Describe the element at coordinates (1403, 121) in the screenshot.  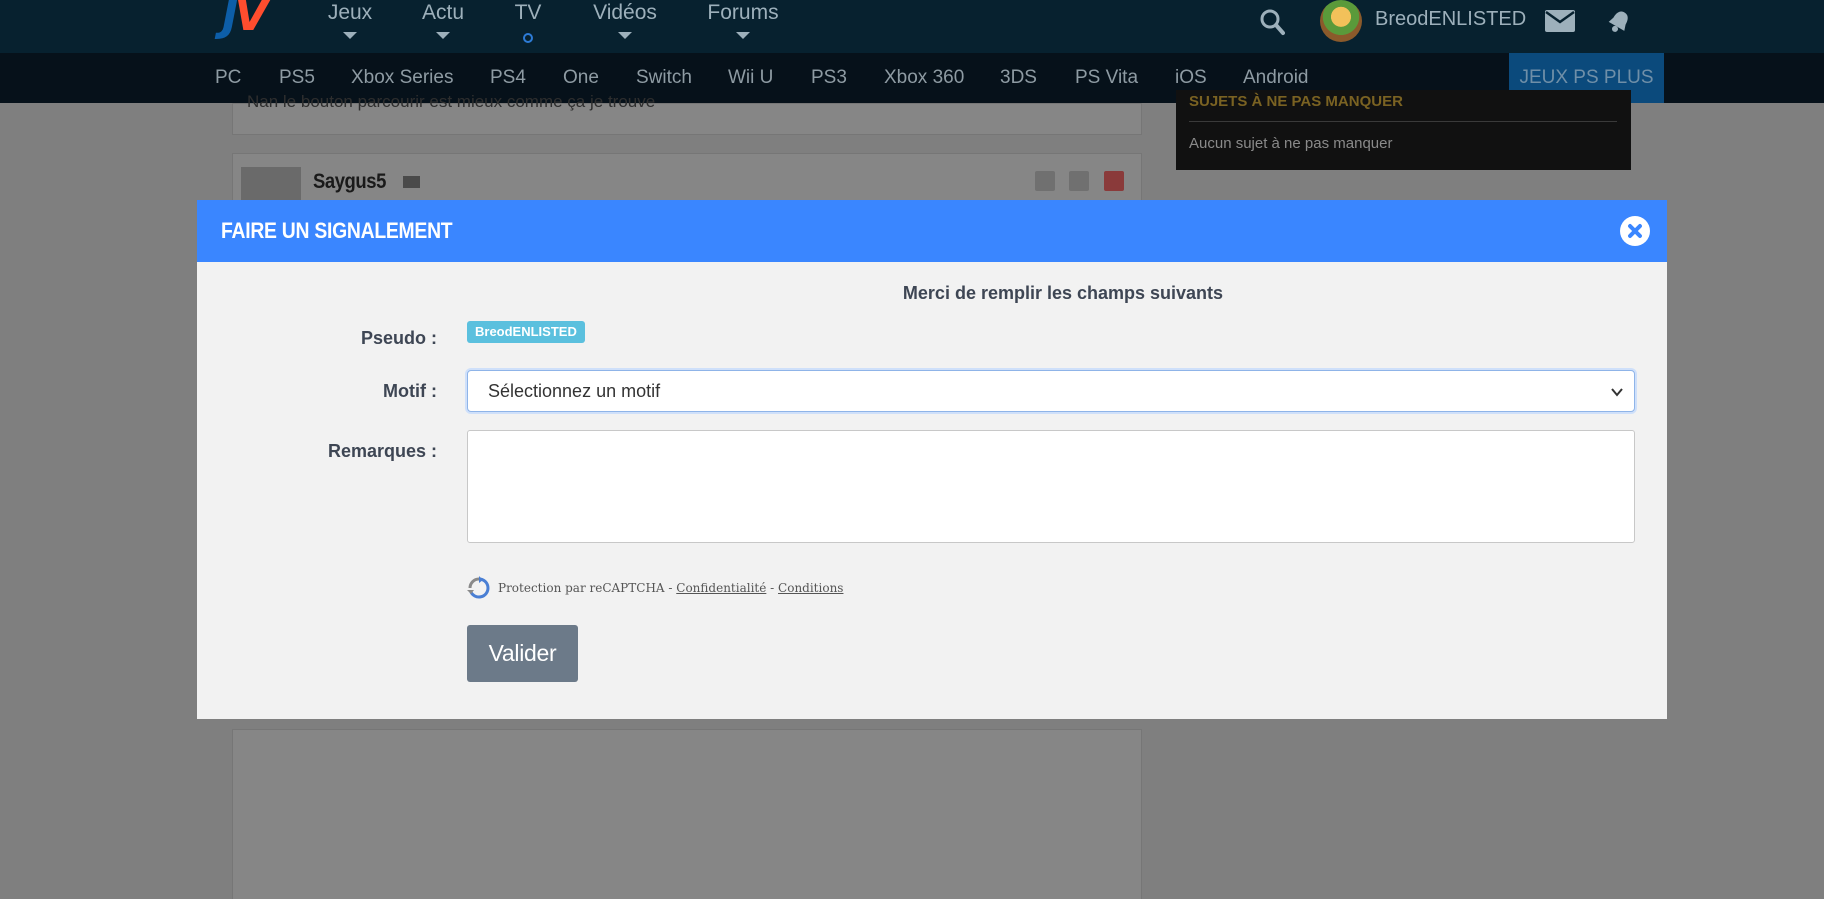
I see `side-panel-divider` at that location.